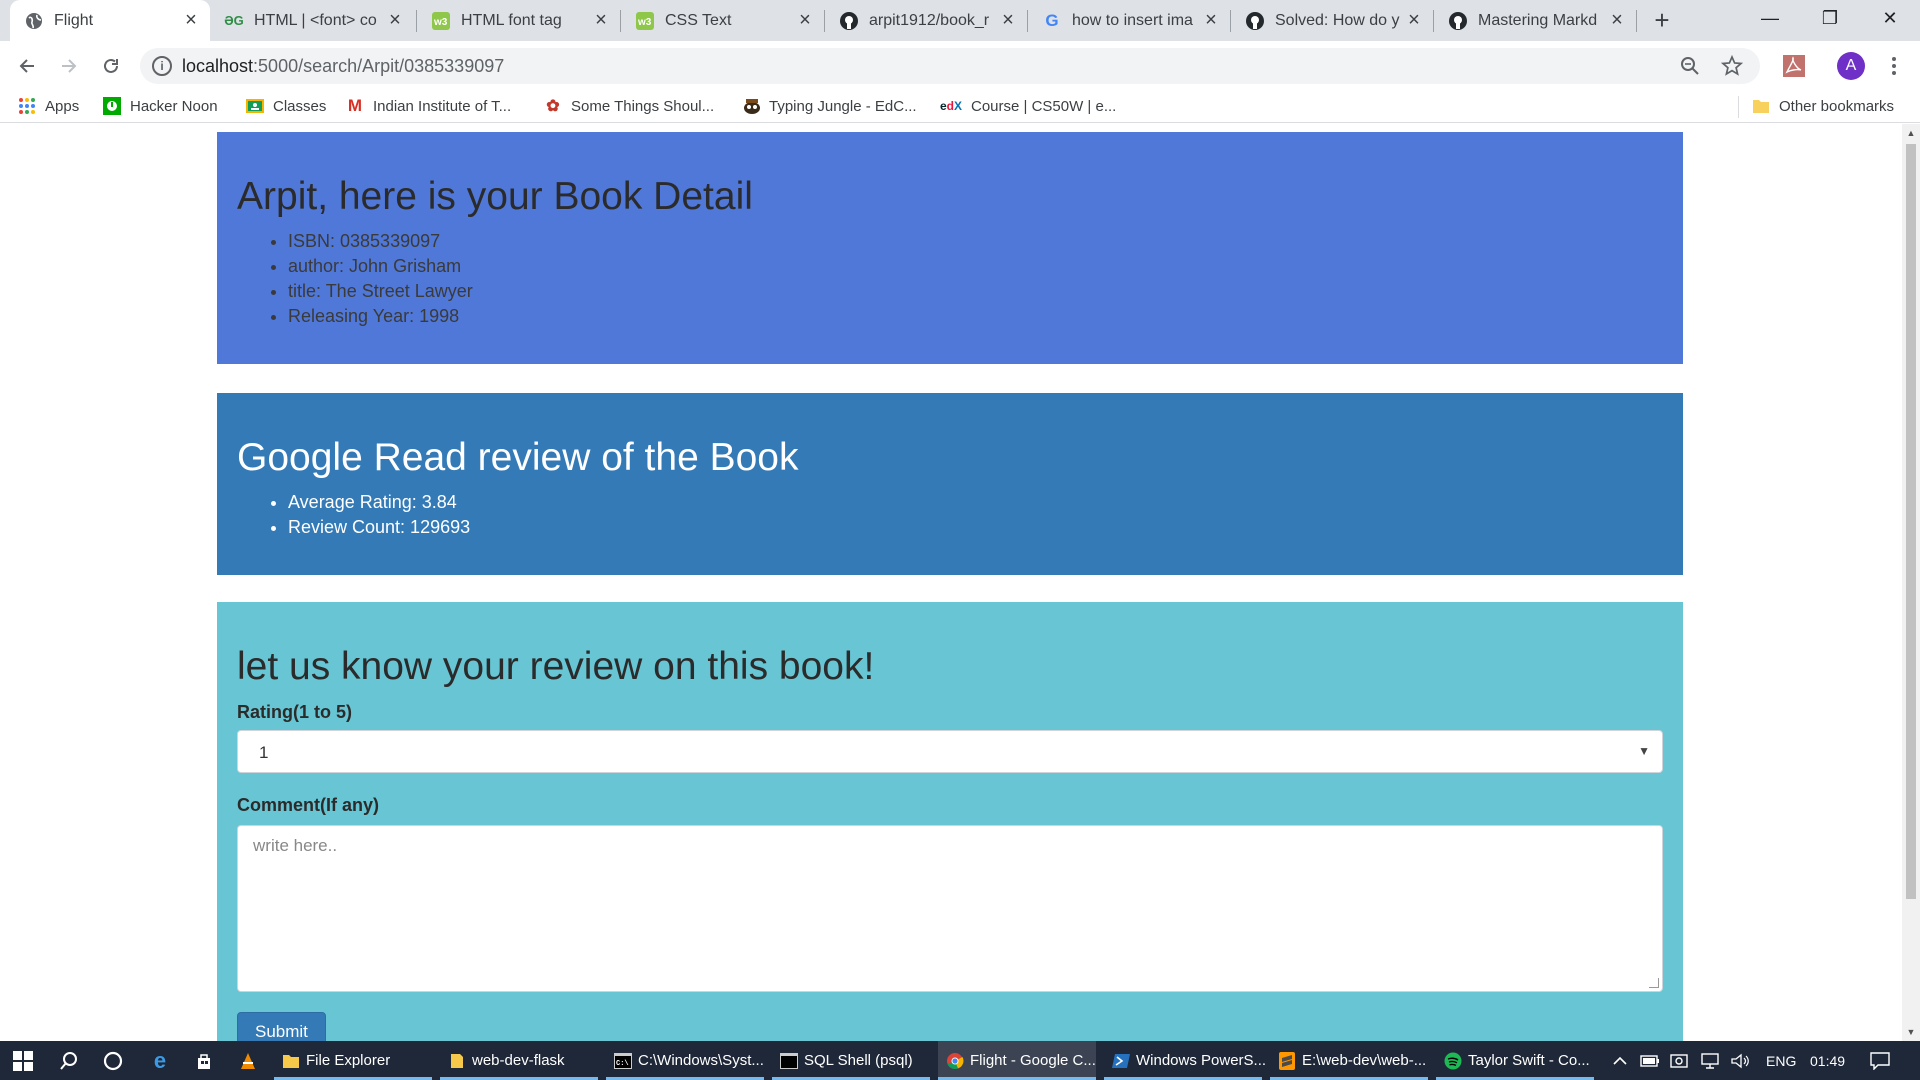  I want to click on bookmark-star-icon, so click(1732, 66).